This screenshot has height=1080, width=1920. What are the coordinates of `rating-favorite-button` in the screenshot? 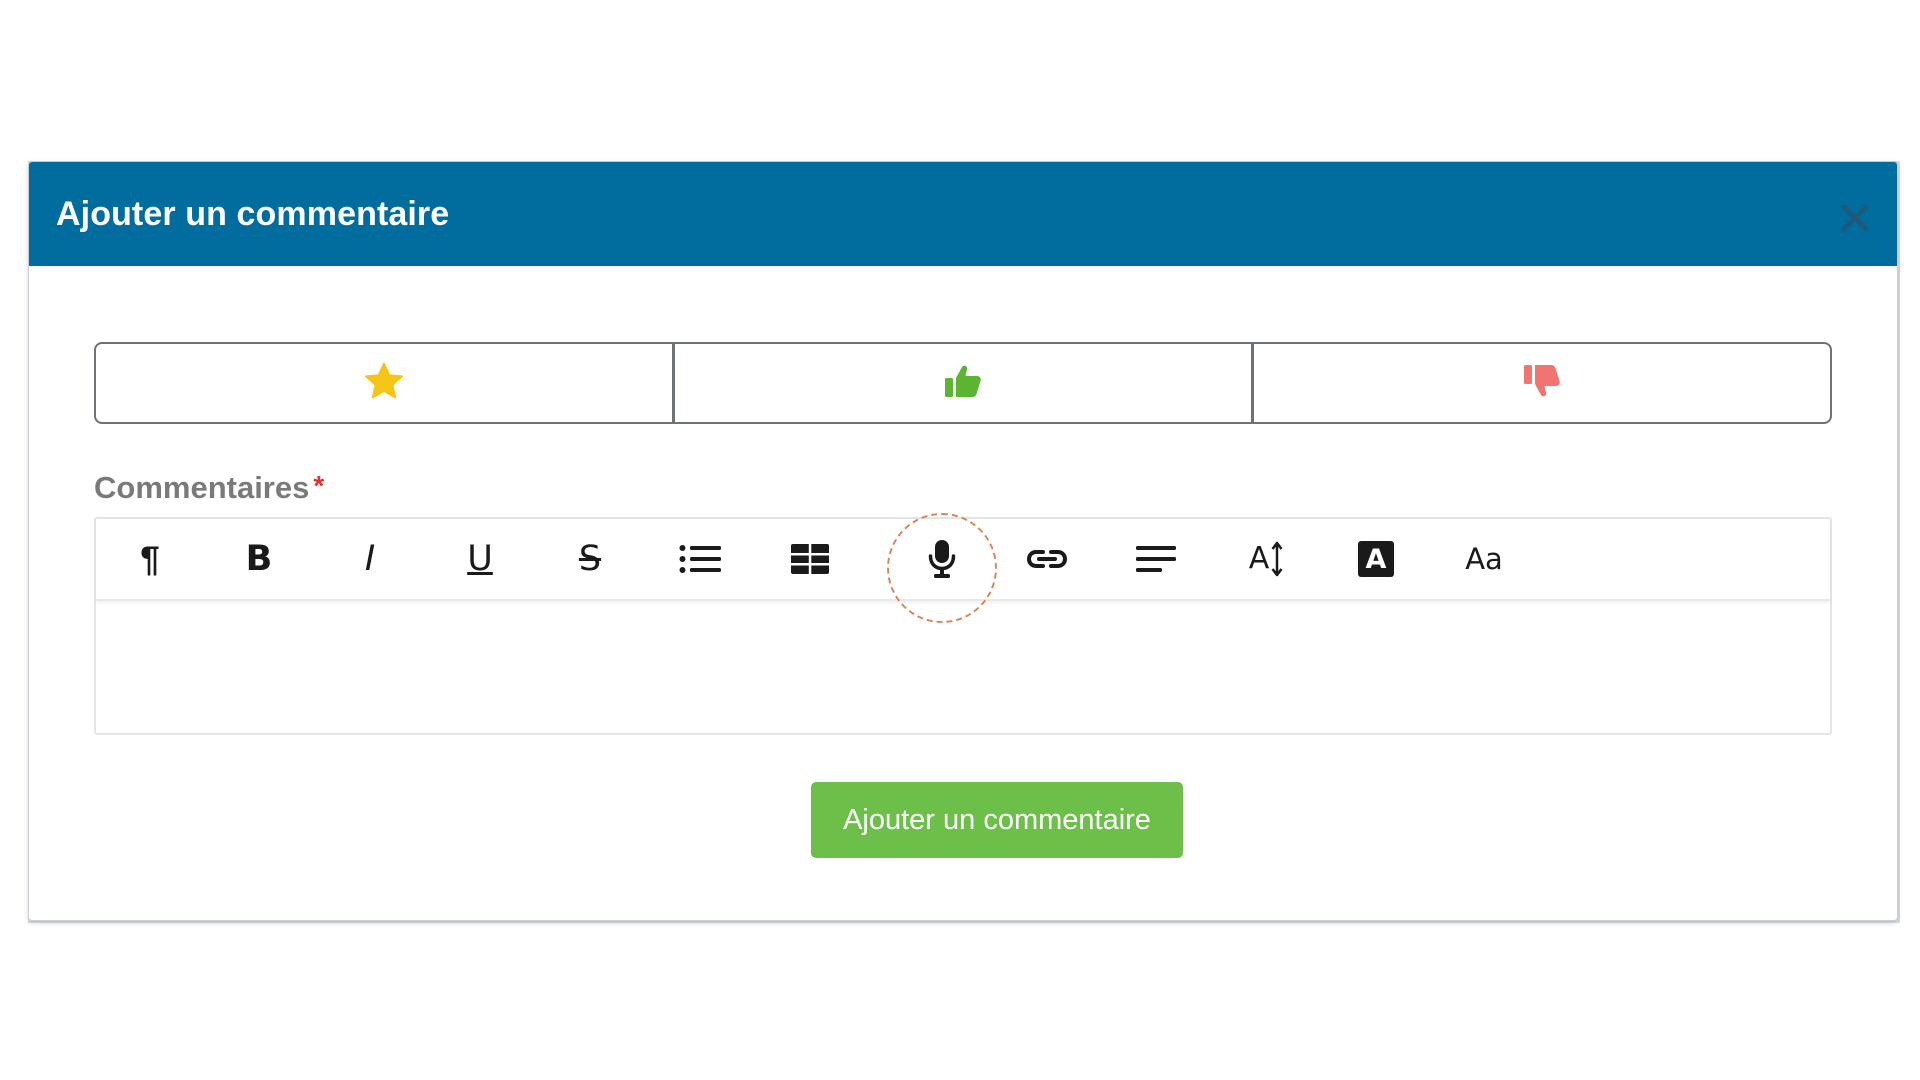 It's located at (384, 383).